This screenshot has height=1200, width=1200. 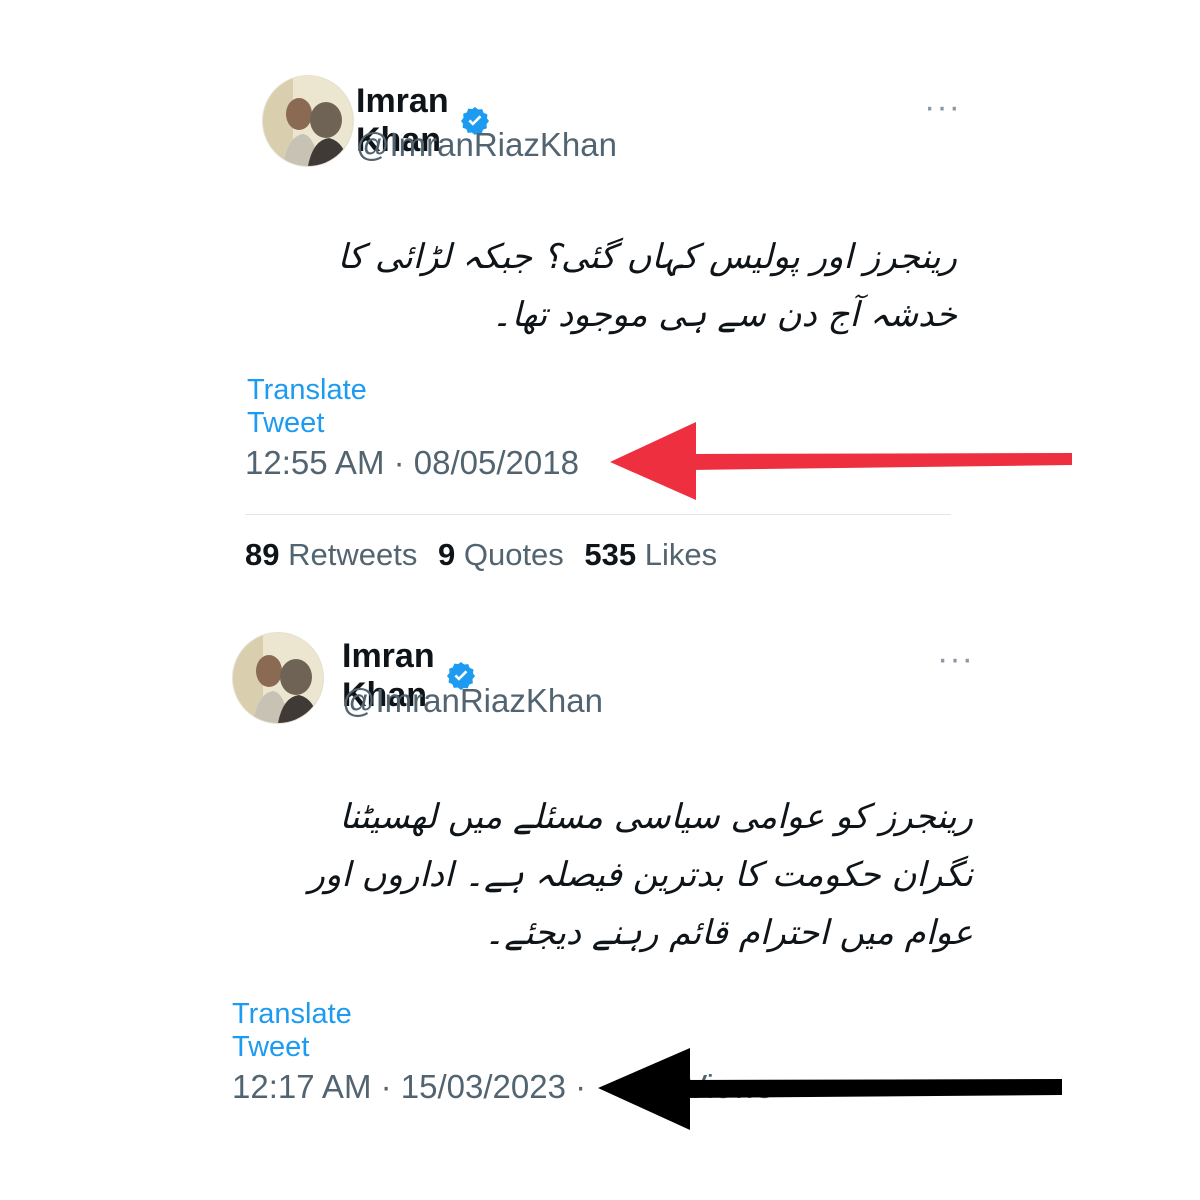 I want to click on retweets-stat: 89 Retweets, so click(x=331, y=554).